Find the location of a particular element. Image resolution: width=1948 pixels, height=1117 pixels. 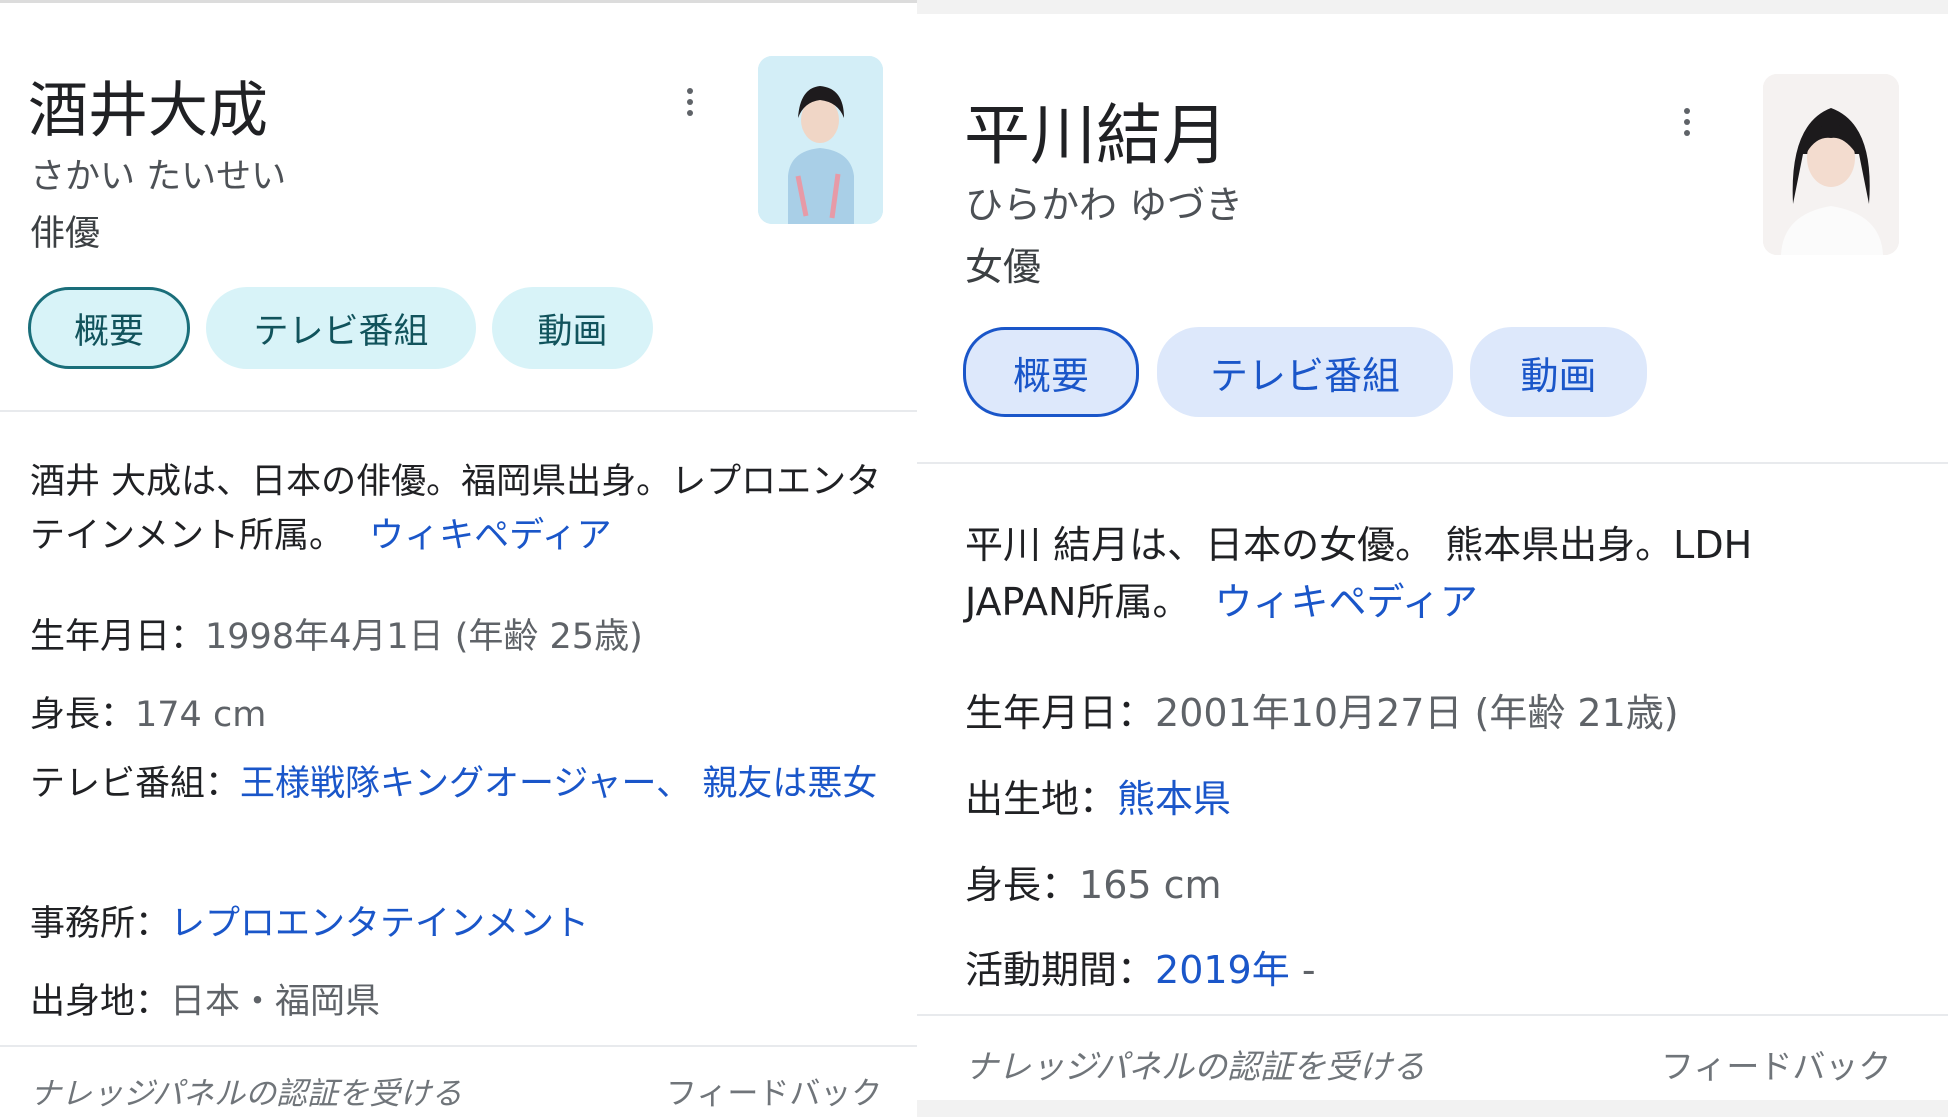

fact-origin: 出身地：日本・福岡県 is located at coordinates (205, 998).